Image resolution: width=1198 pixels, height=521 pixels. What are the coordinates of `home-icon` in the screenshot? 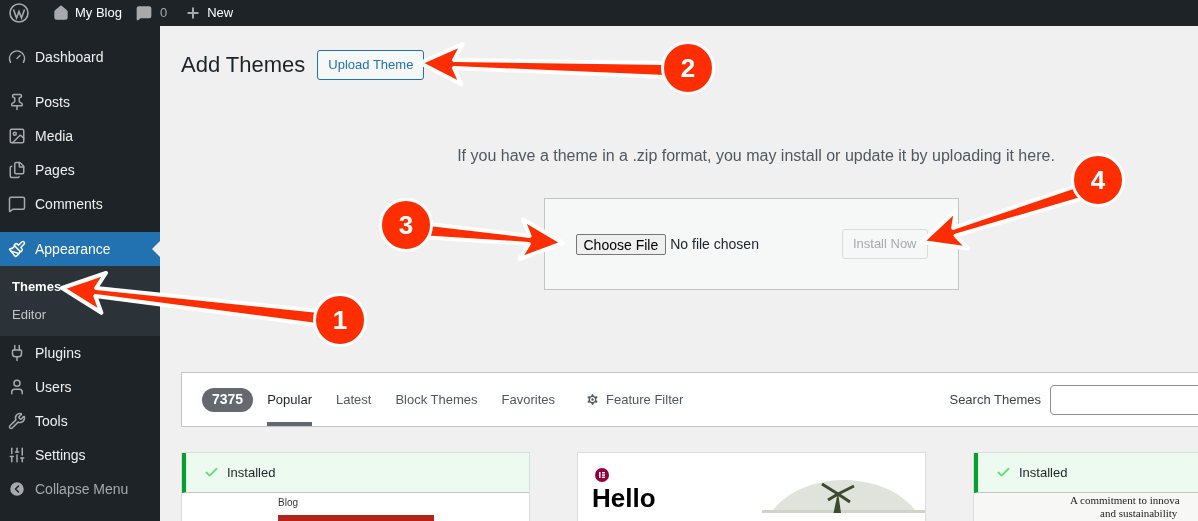 It's located at (61, 13).